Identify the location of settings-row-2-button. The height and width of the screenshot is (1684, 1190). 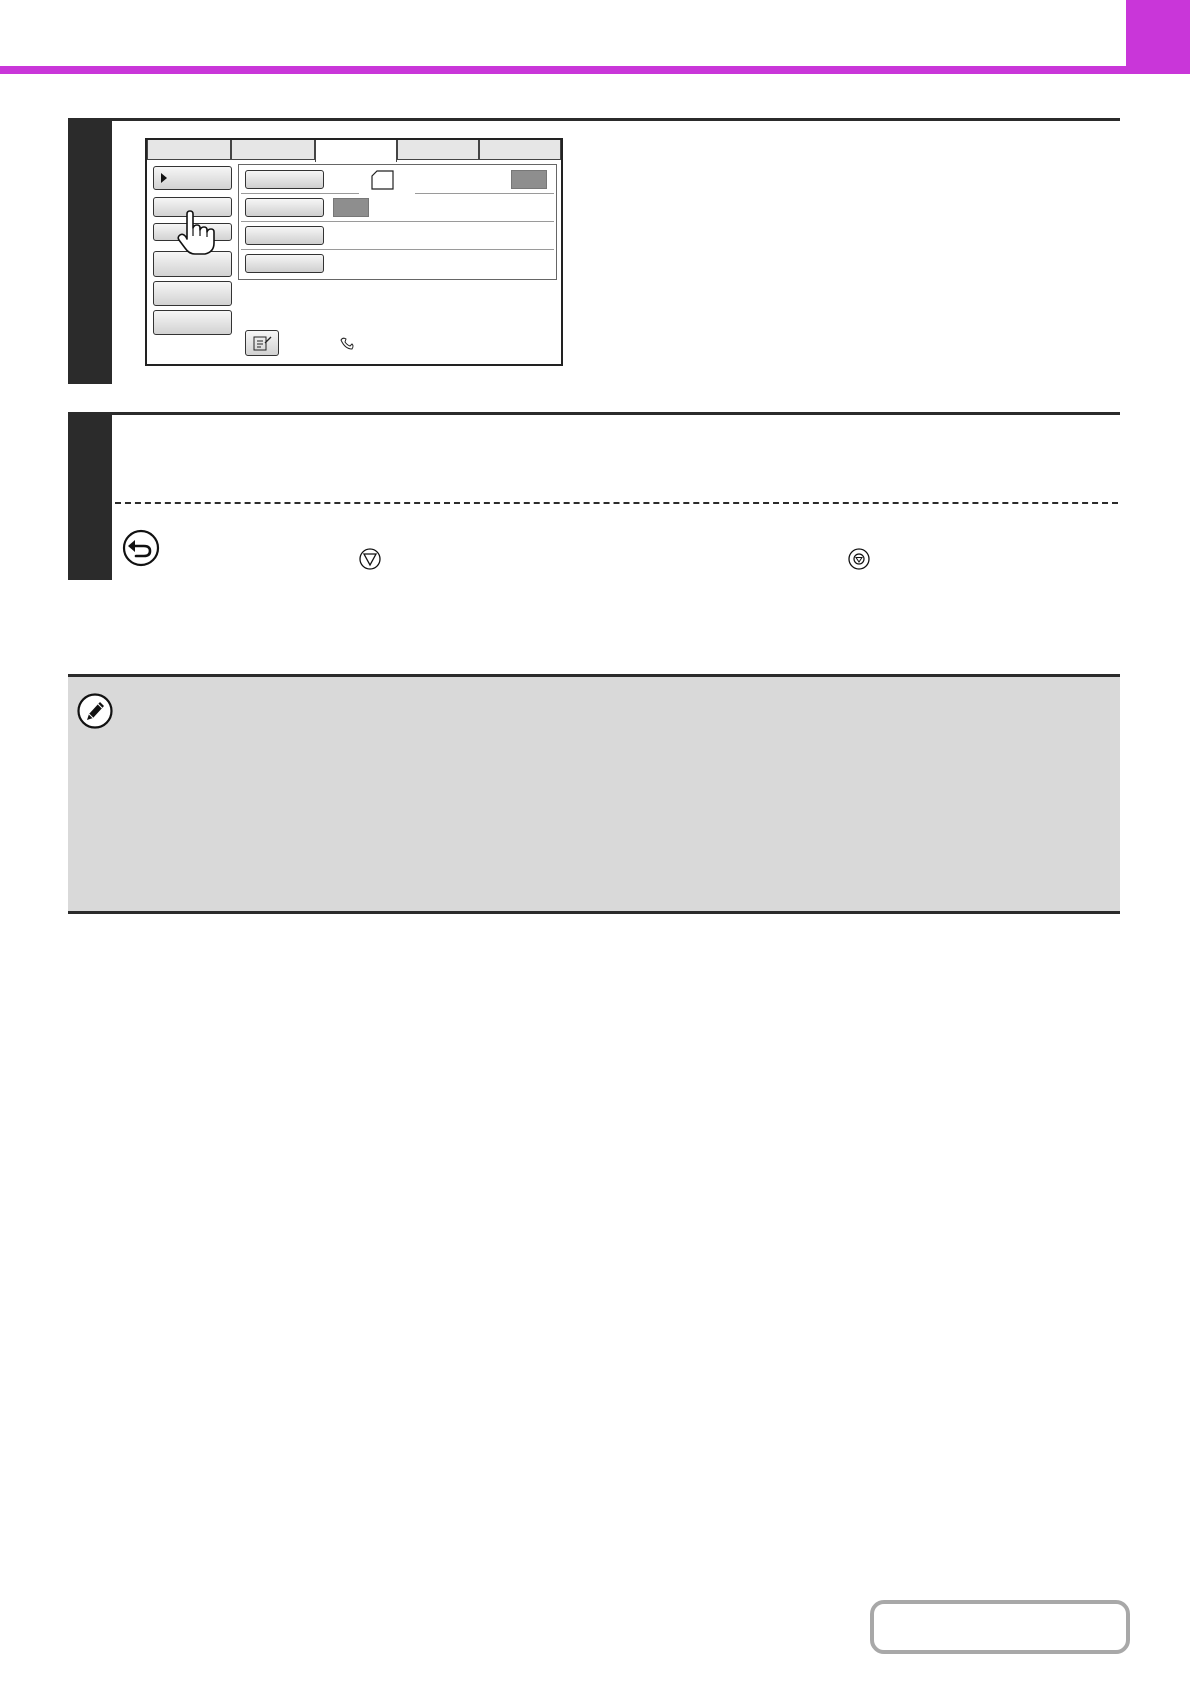
(284, 207).